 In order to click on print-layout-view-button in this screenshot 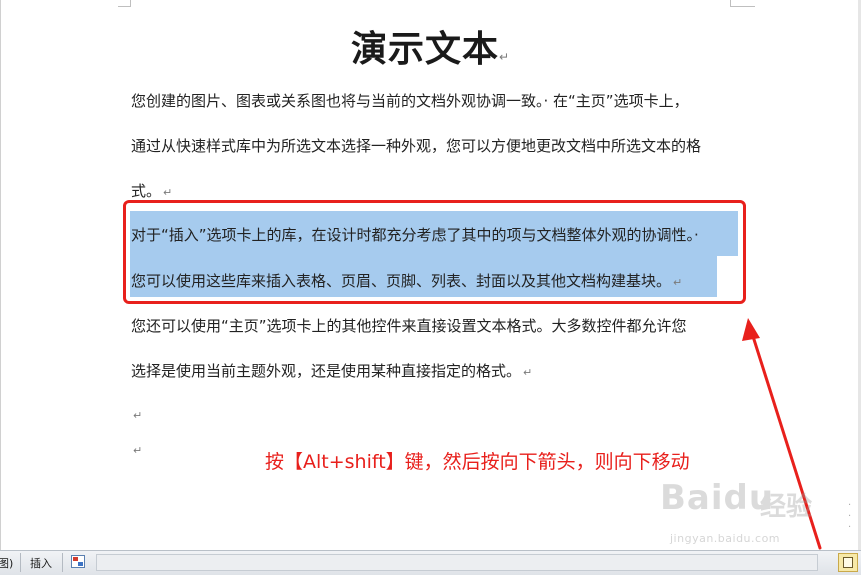, I will do `click(848, 562)`.